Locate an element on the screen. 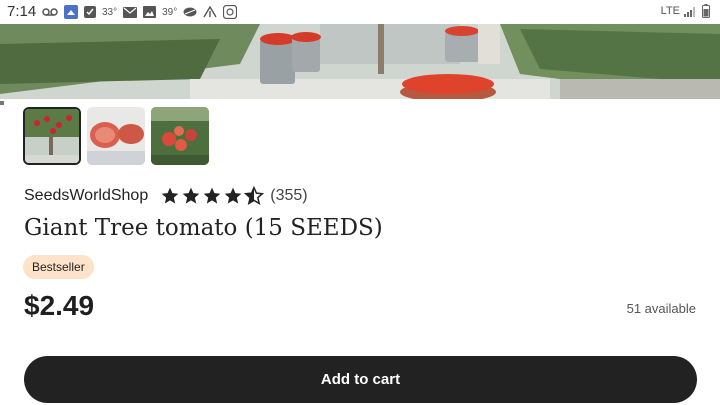 The height and width of the screenshot is (405, 720). leaf-icon is located at coordinates (190, 12).